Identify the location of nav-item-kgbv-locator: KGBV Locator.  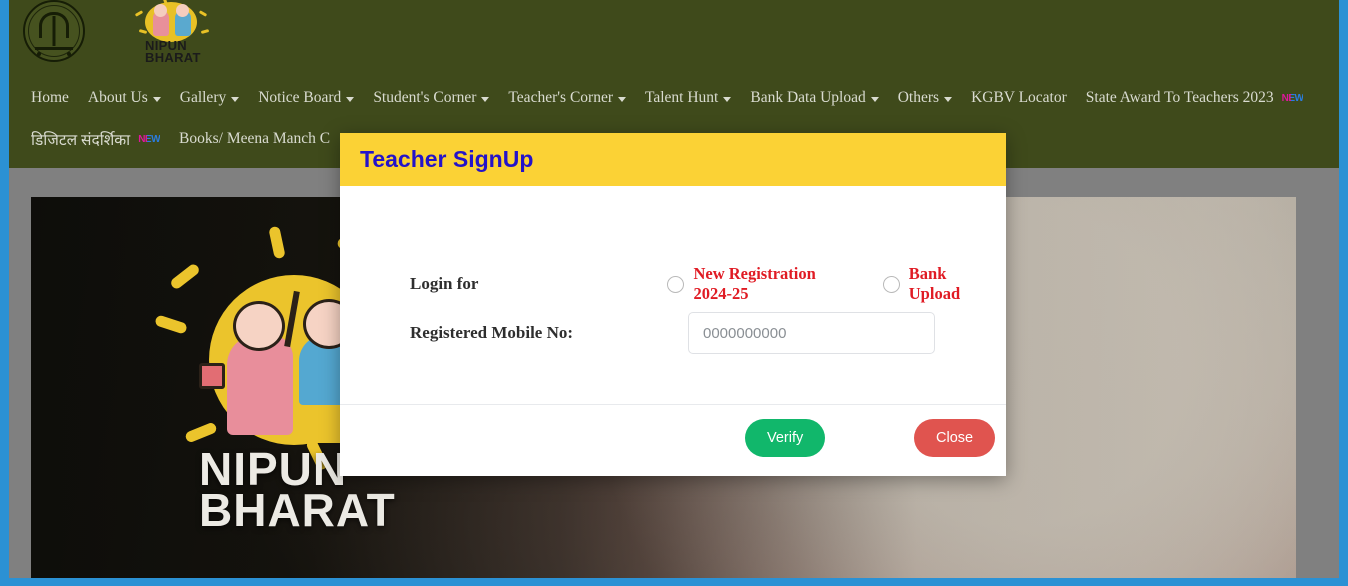
(1019, 98).